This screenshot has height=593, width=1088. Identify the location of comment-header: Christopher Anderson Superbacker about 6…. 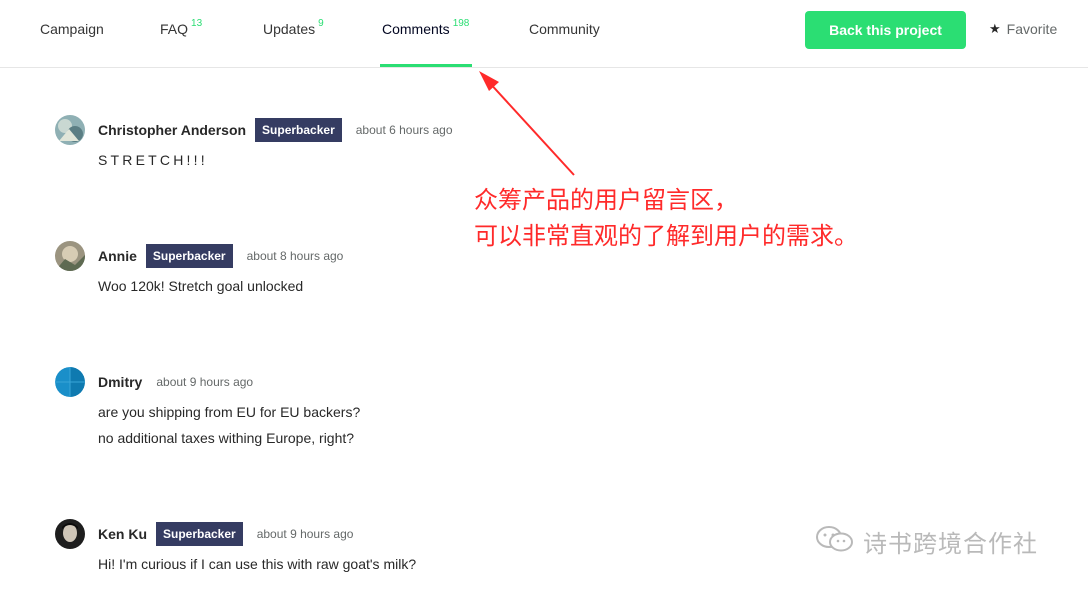
(275, 130).